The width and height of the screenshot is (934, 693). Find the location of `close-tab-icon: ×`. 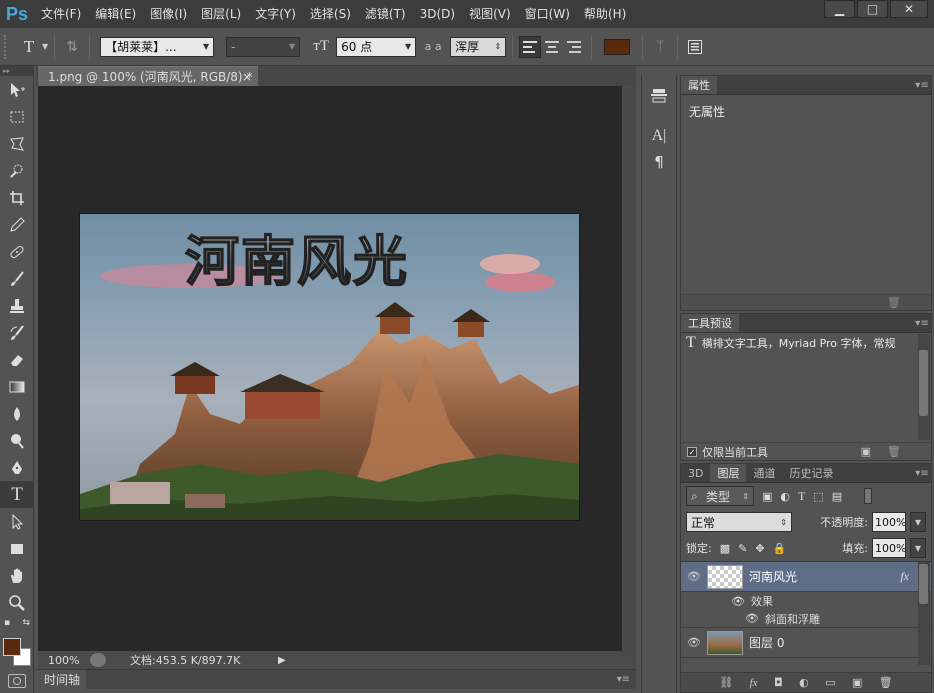

close-tab-icon: × is located at coordinates (247, 77).